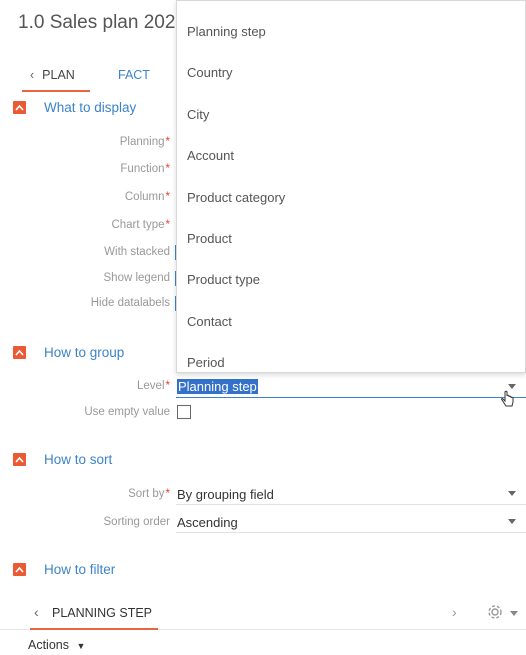 This screenshot has height=655, width=526. I want to click on actions-menu: Actions ▼, so click(56, 645).